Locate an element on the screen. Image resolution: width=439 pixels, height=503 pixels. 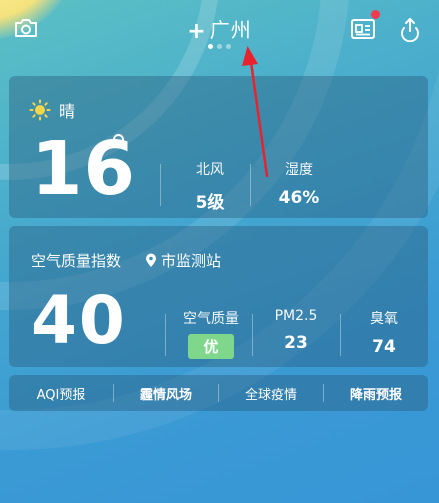
share-button is located at coordinates (410, 29).